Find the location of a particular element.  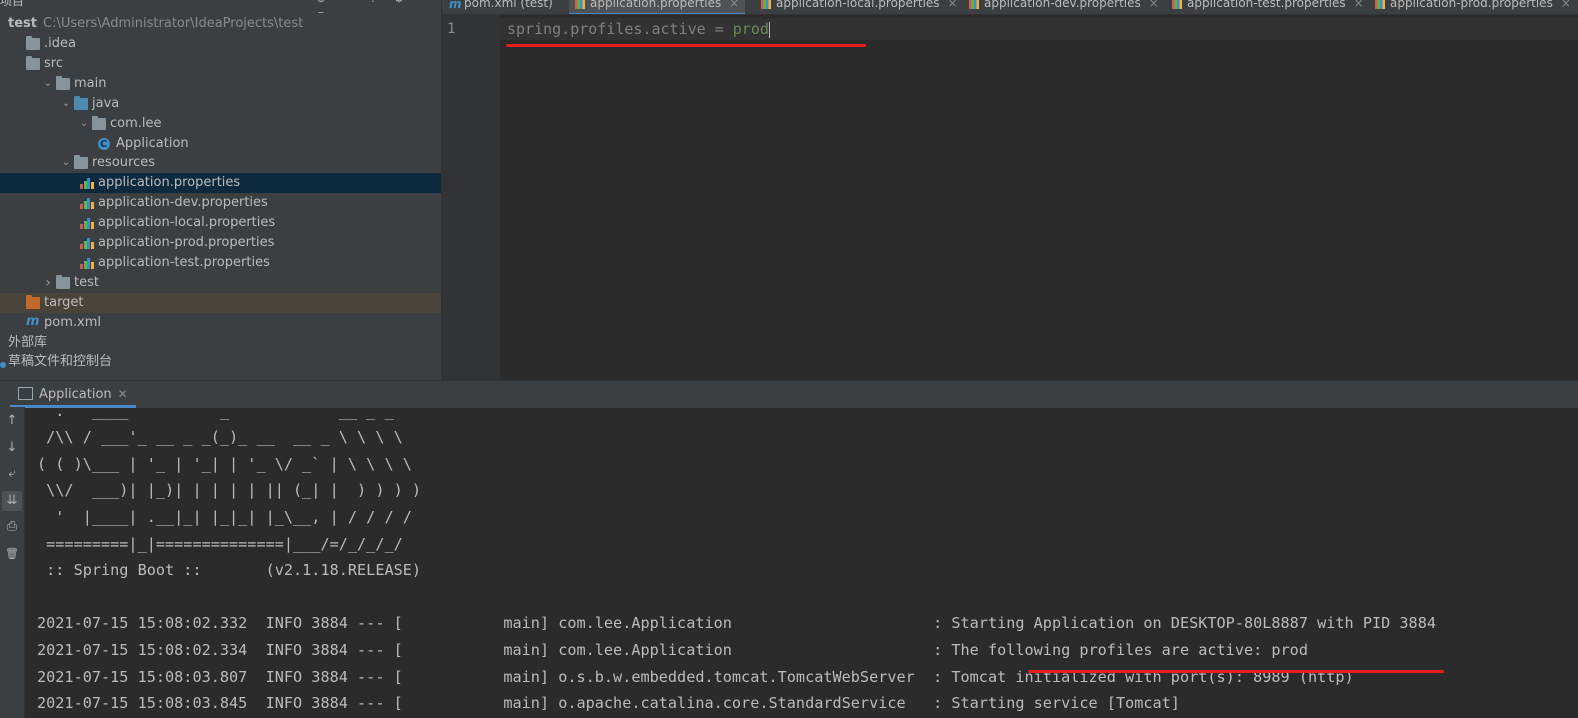

library-icon is located at coordinates (2, 343).